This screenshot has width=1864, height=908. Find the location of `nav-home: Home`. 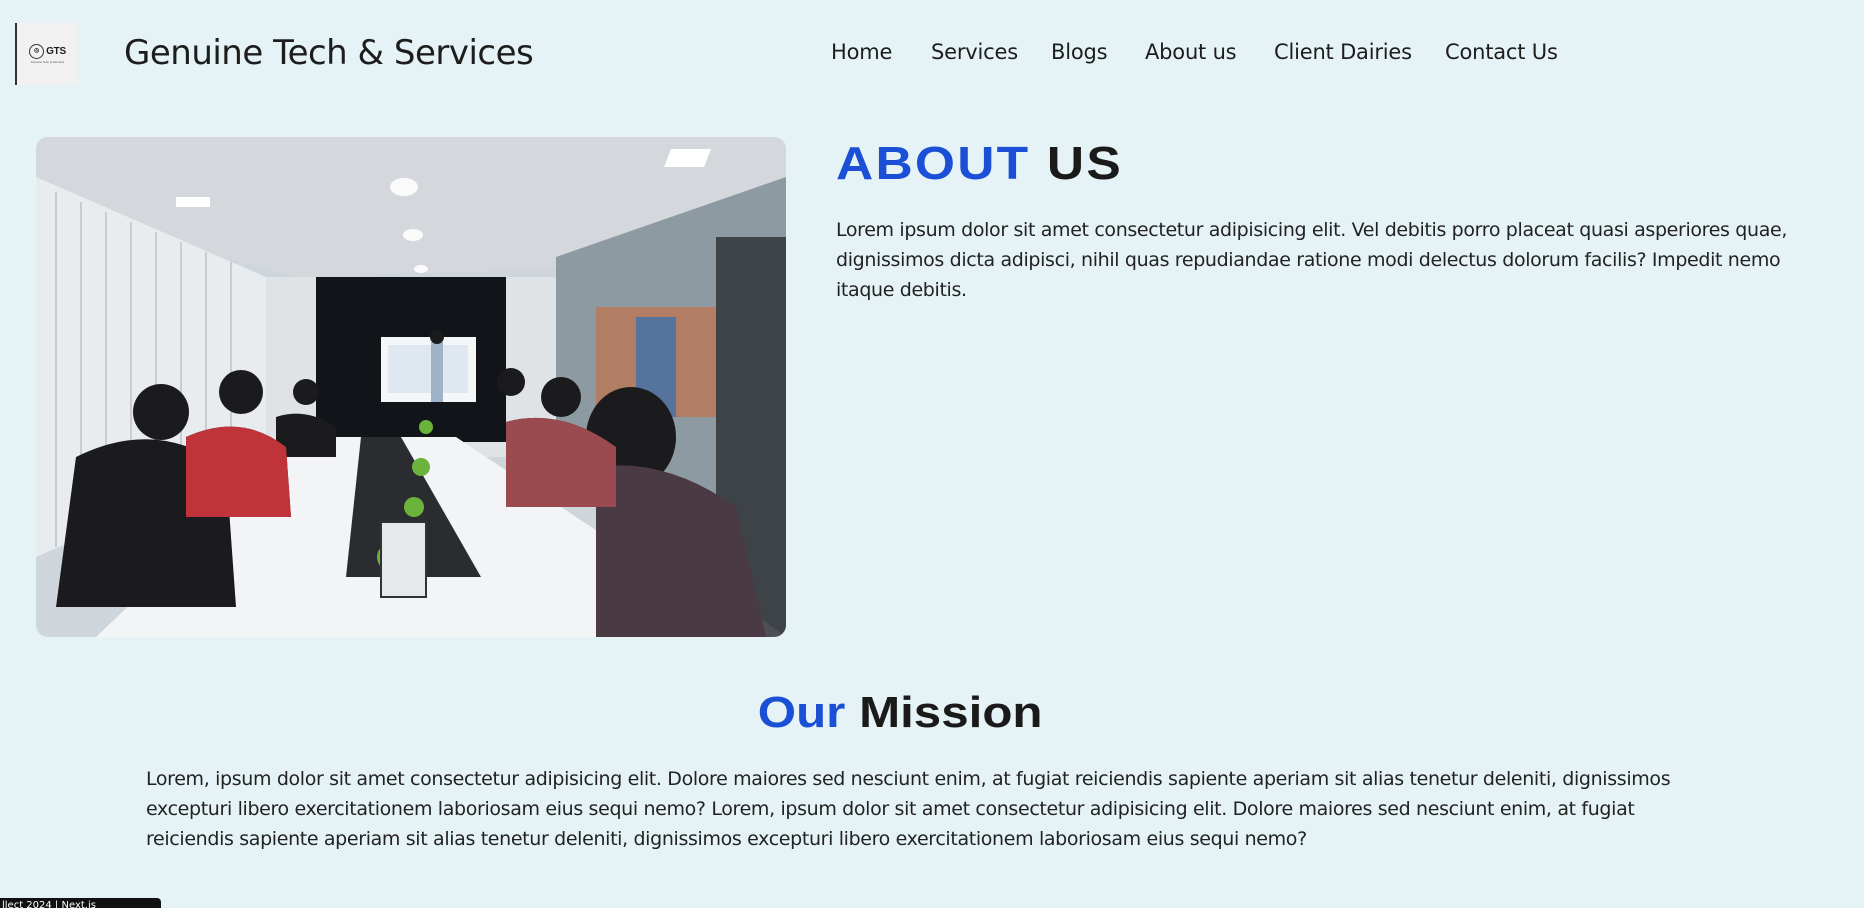

nav-home: Home is located at coordinates (861, 52).